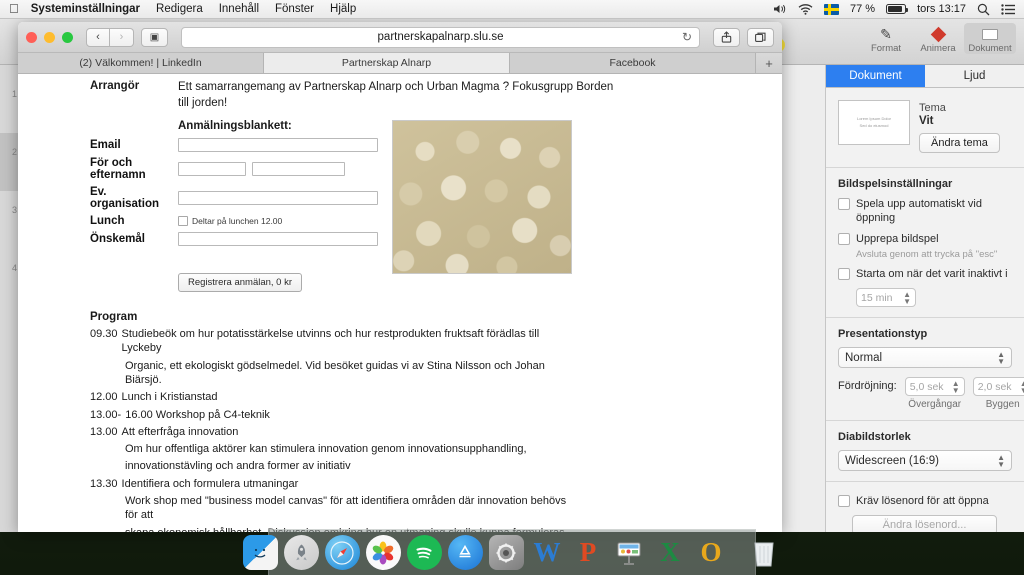  What do you see at coordinates (726, 37) in the screenshot?
I see `share-button` at bounding box center [726, 37].